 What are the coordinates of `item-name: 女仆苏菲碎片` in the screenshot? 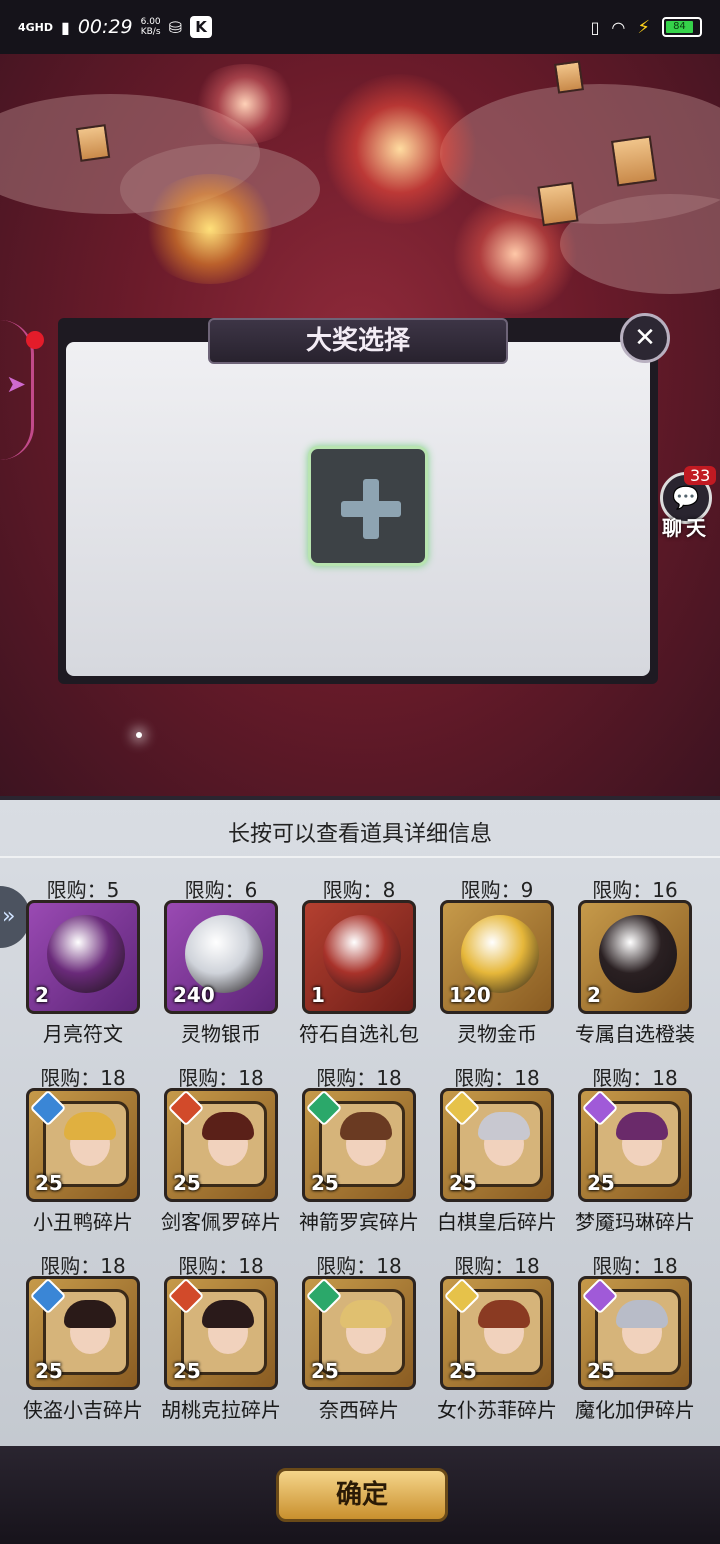 It's located at (497, 1410).